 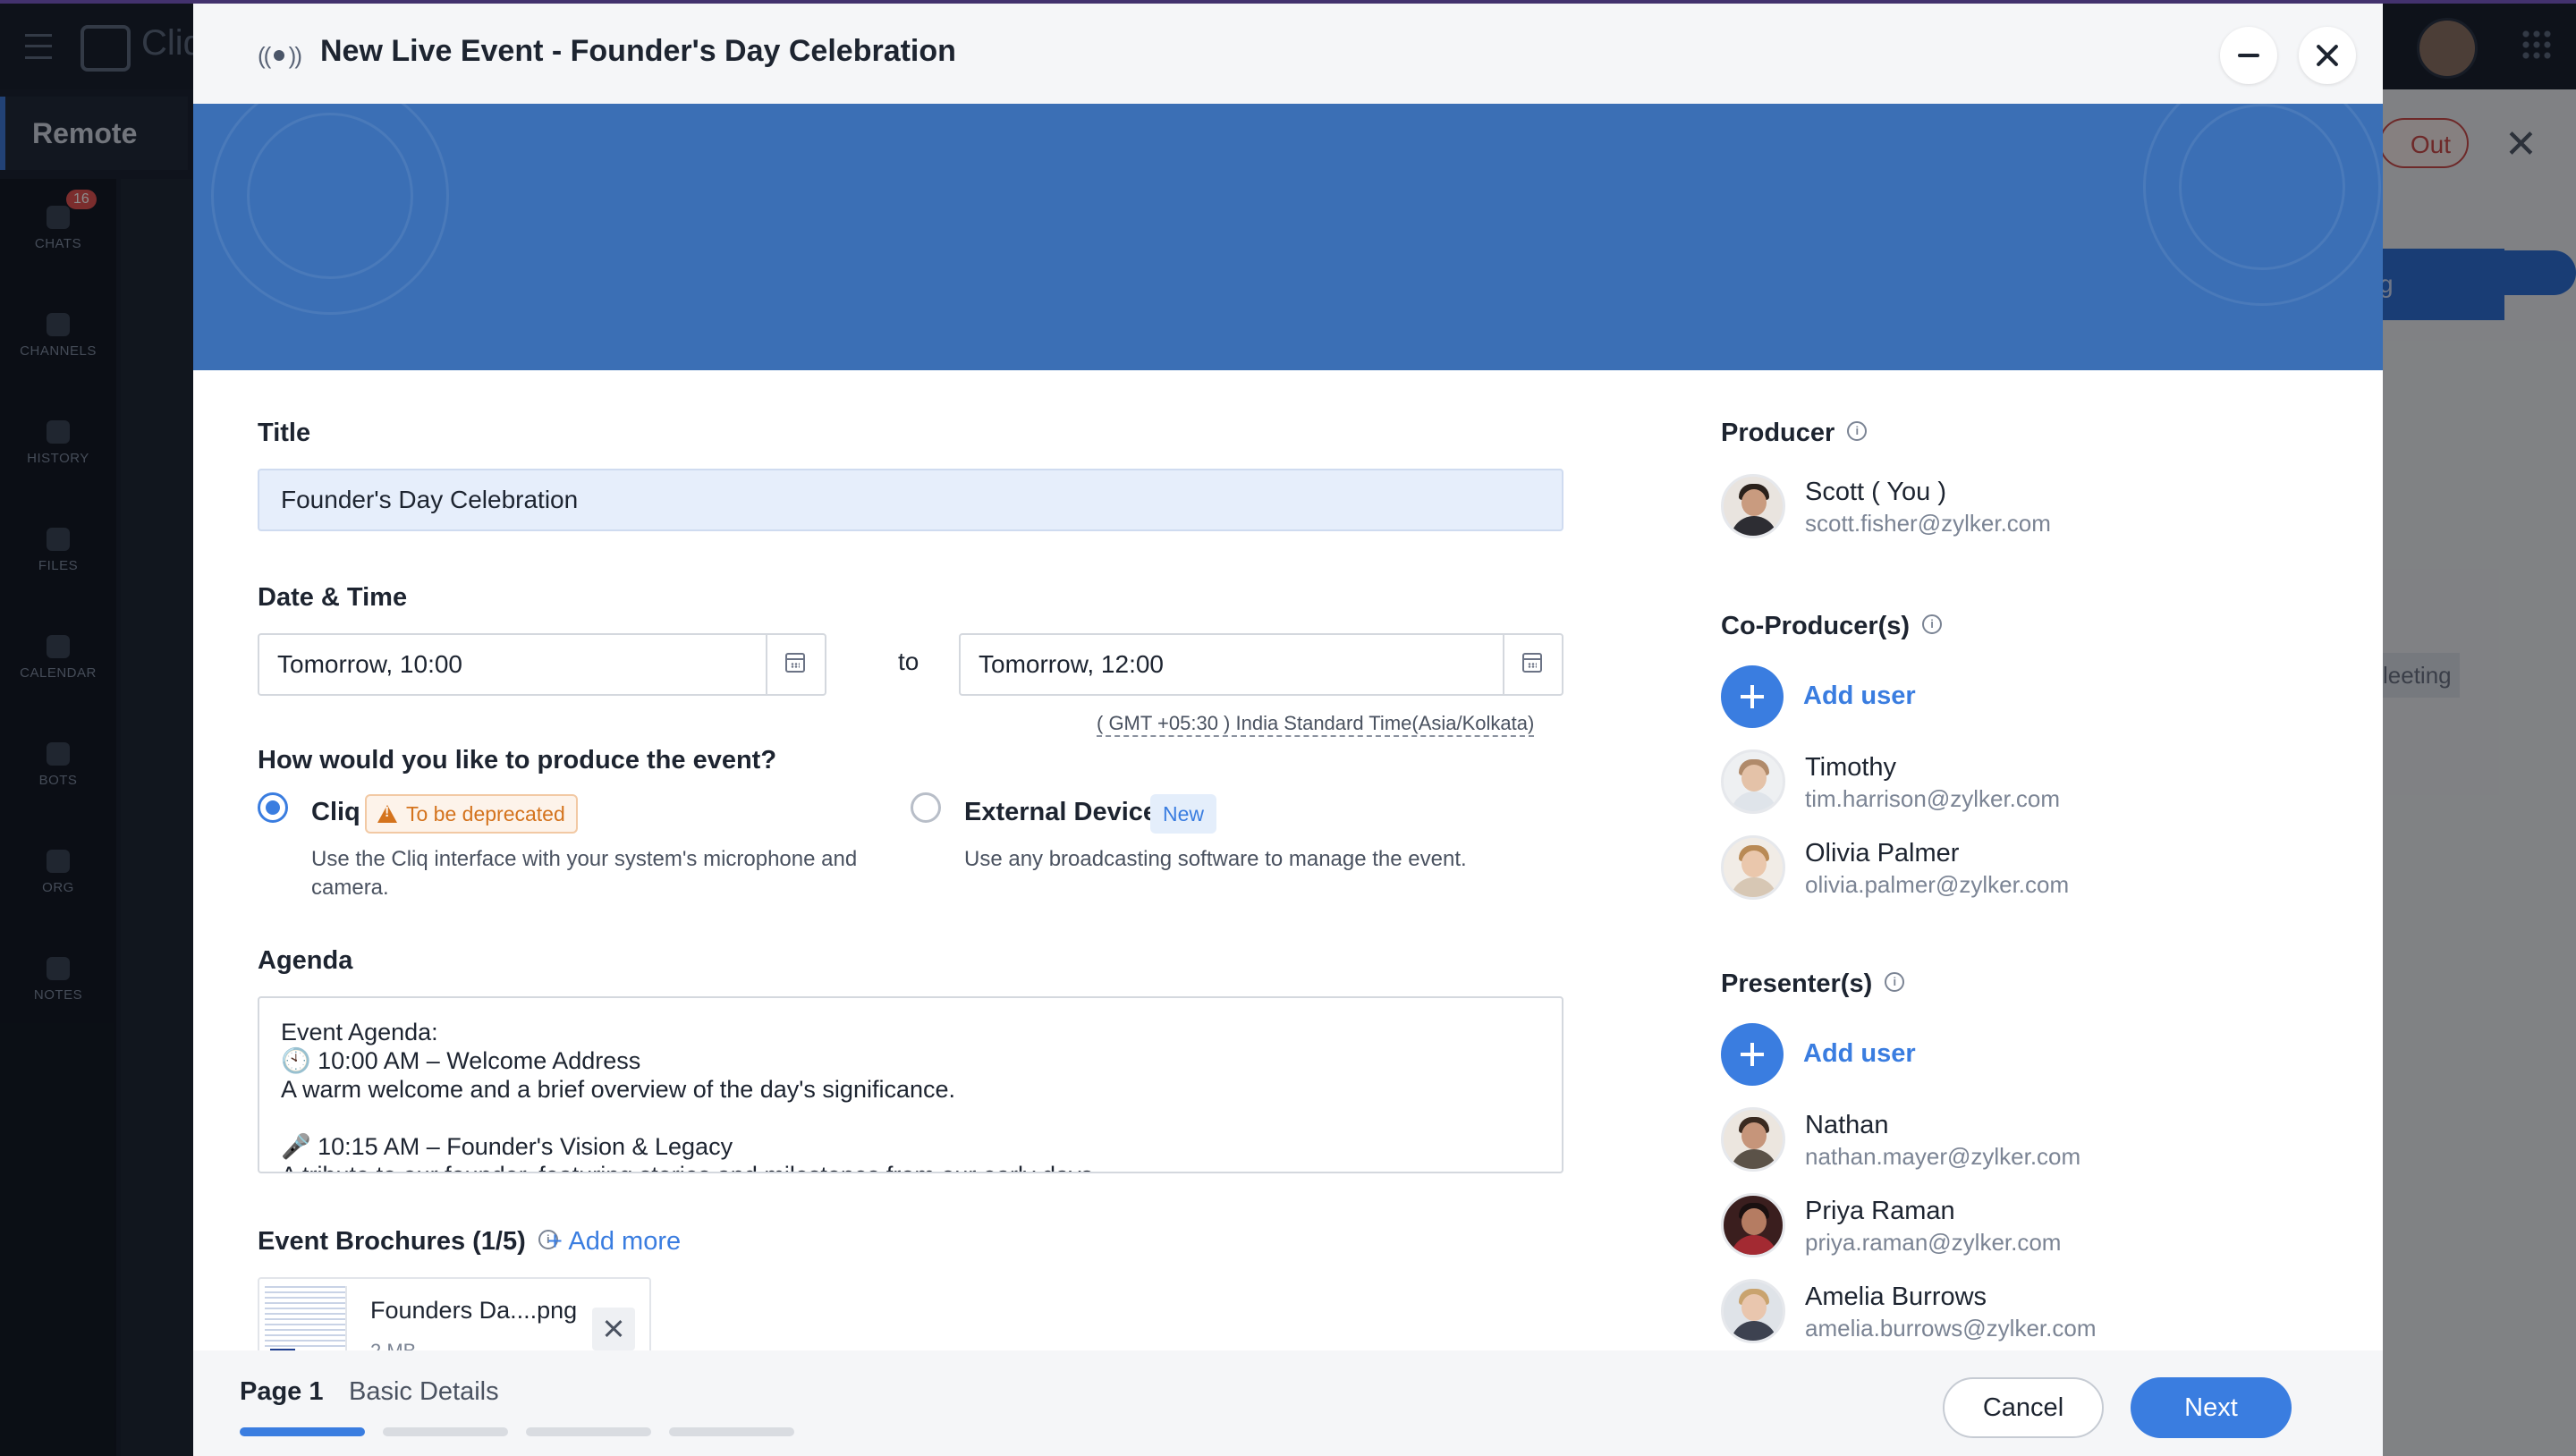 What do you see at coordinates (1288, 1403) in the screenshot?
I see `modal-footer: Page 1 Basic Details Cancel Next` at bounding box center [1288, 1403].